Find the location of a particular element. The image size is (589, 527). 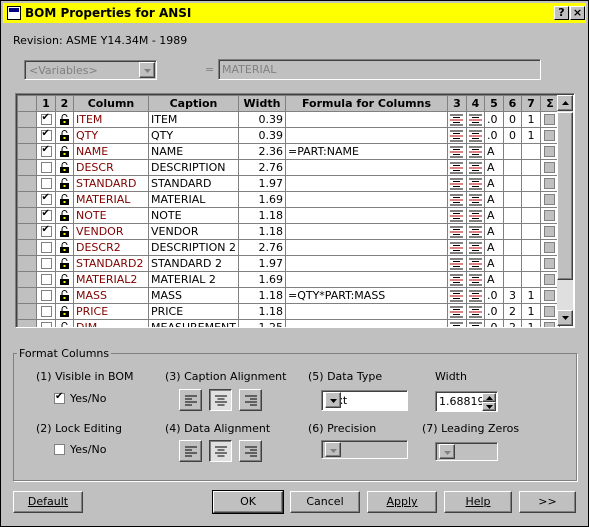

header-precision: 6 is located at coordinates (512, 103).